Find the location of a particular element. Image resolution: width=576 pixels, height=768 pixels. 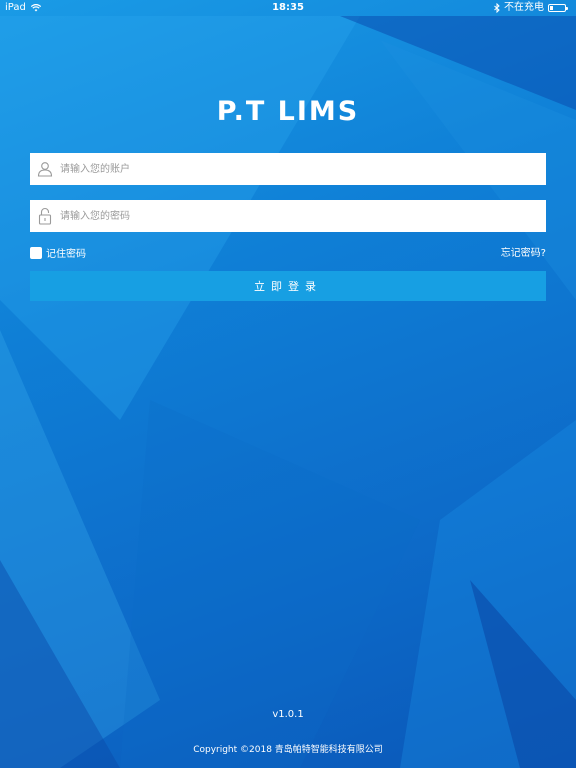

battery-icon is located at coordinates (558, 8).